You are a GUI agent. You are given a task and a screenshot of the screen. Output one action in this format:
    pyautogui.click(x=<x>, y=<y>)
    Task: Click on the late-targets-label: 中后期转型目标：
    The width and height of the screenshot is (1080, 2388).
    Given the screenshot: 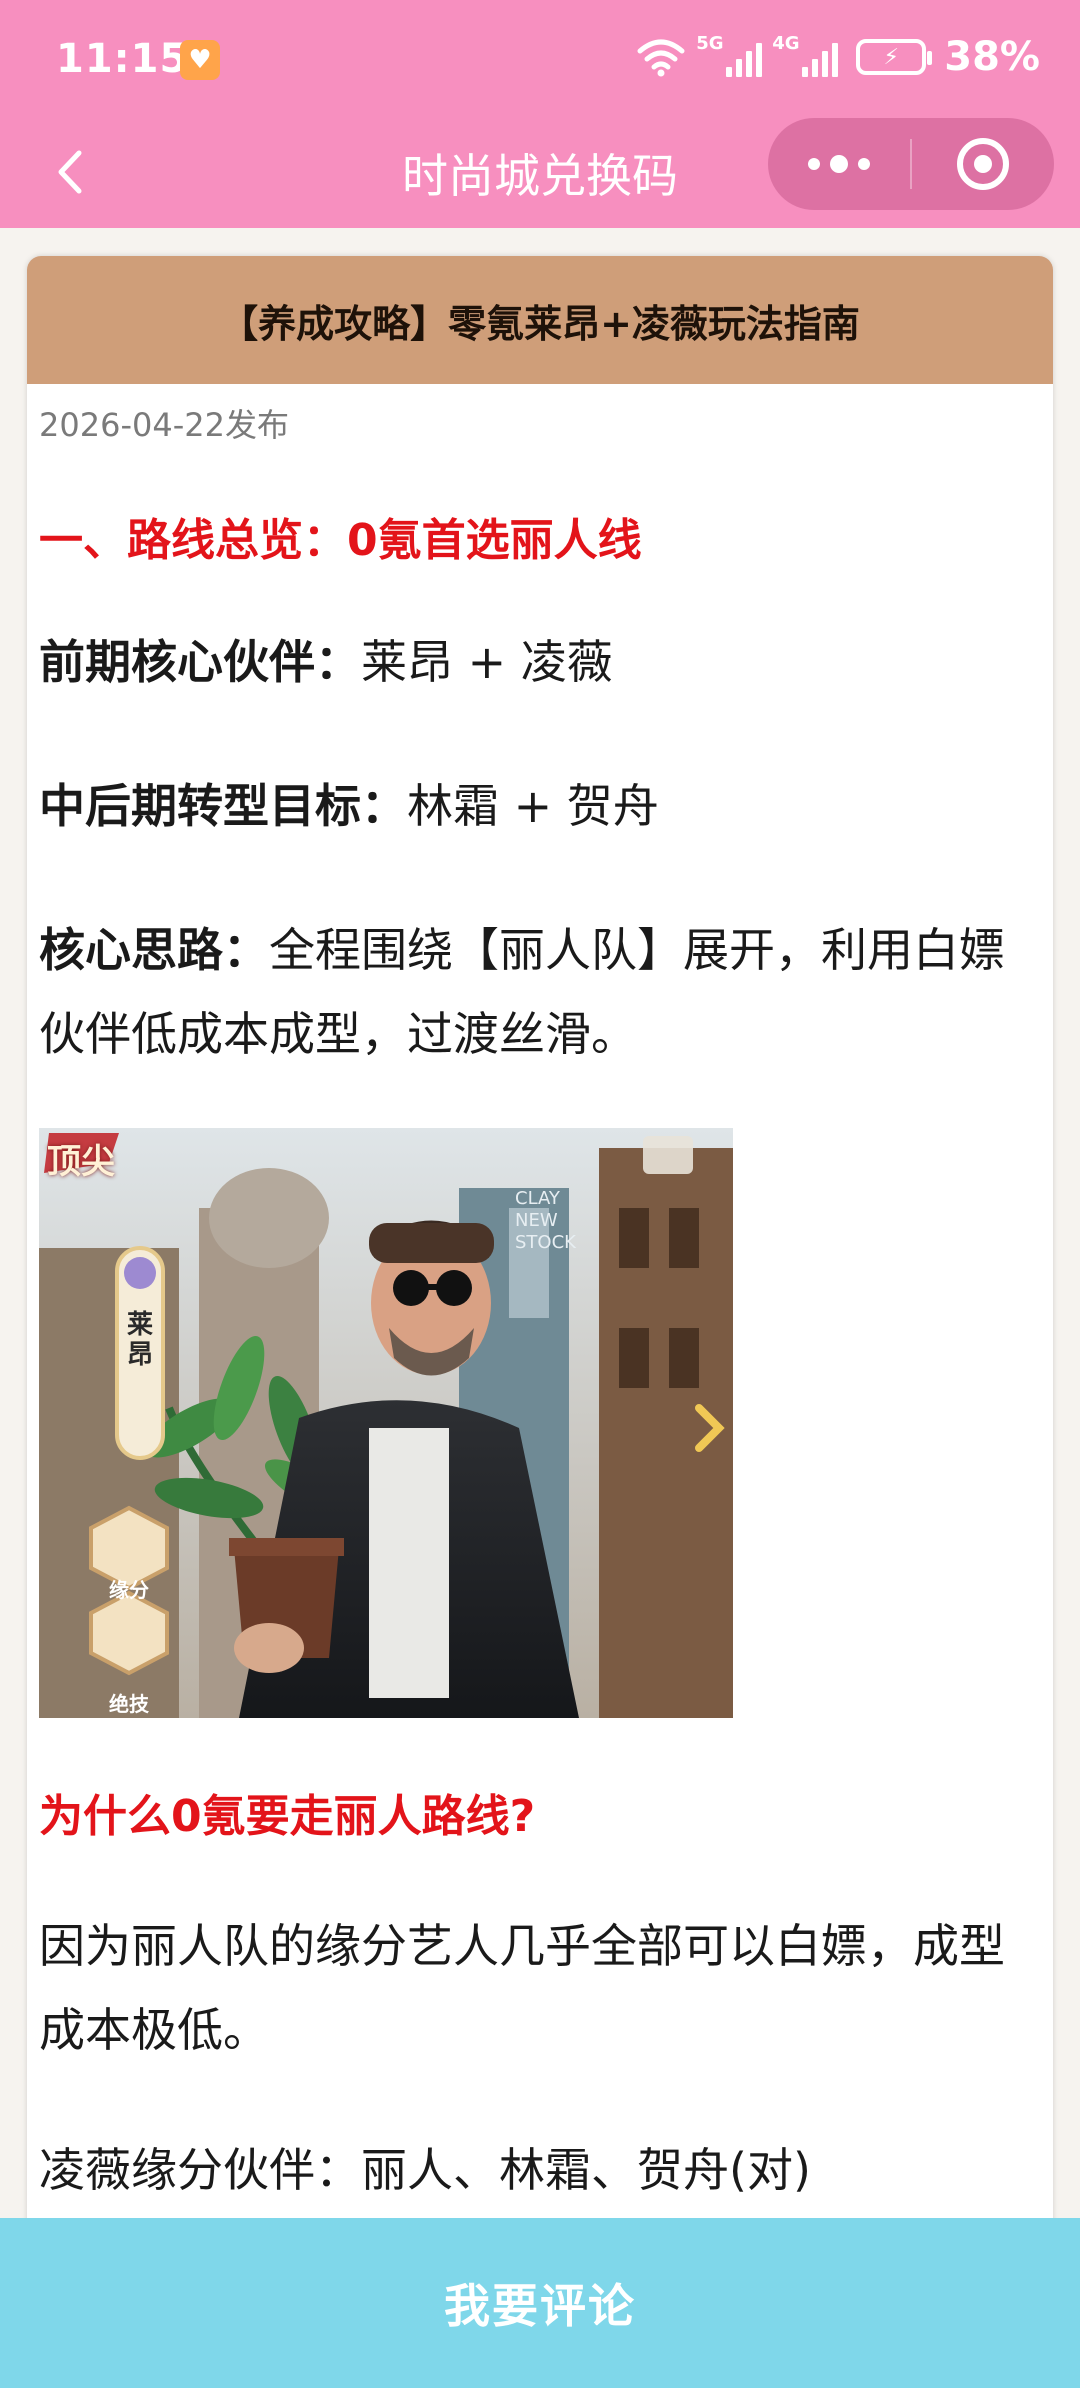 What is the action you would take?
    pyautogui.click(x=223, y=806)
    